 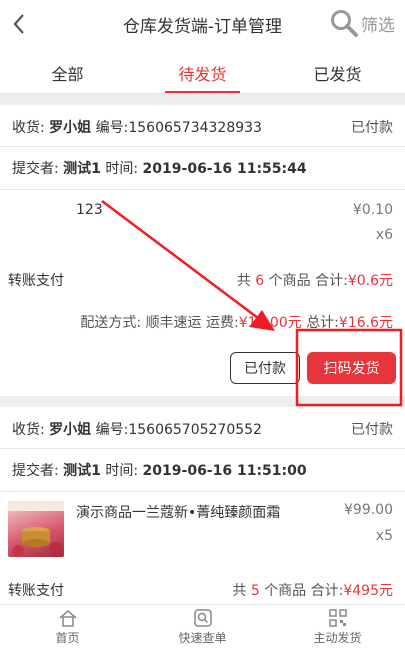 I want to click on grand-total-label: 总计:, so click(x=322, y=323).